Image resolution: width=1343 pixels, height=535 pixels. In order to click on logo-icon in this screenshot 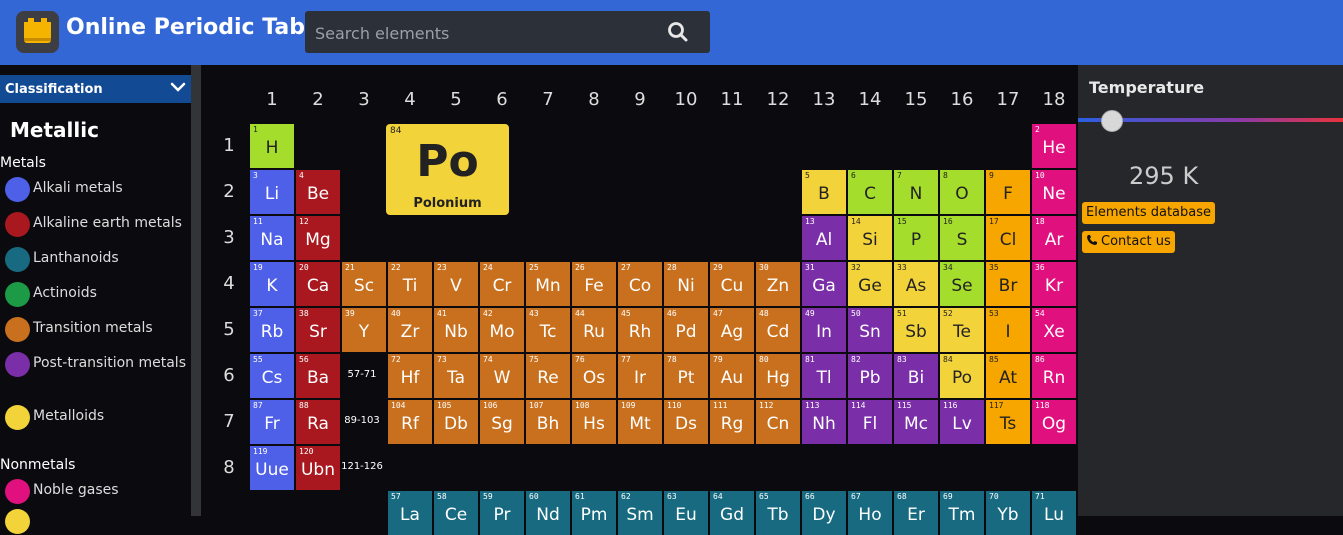, I will do `click(37, 32)`.